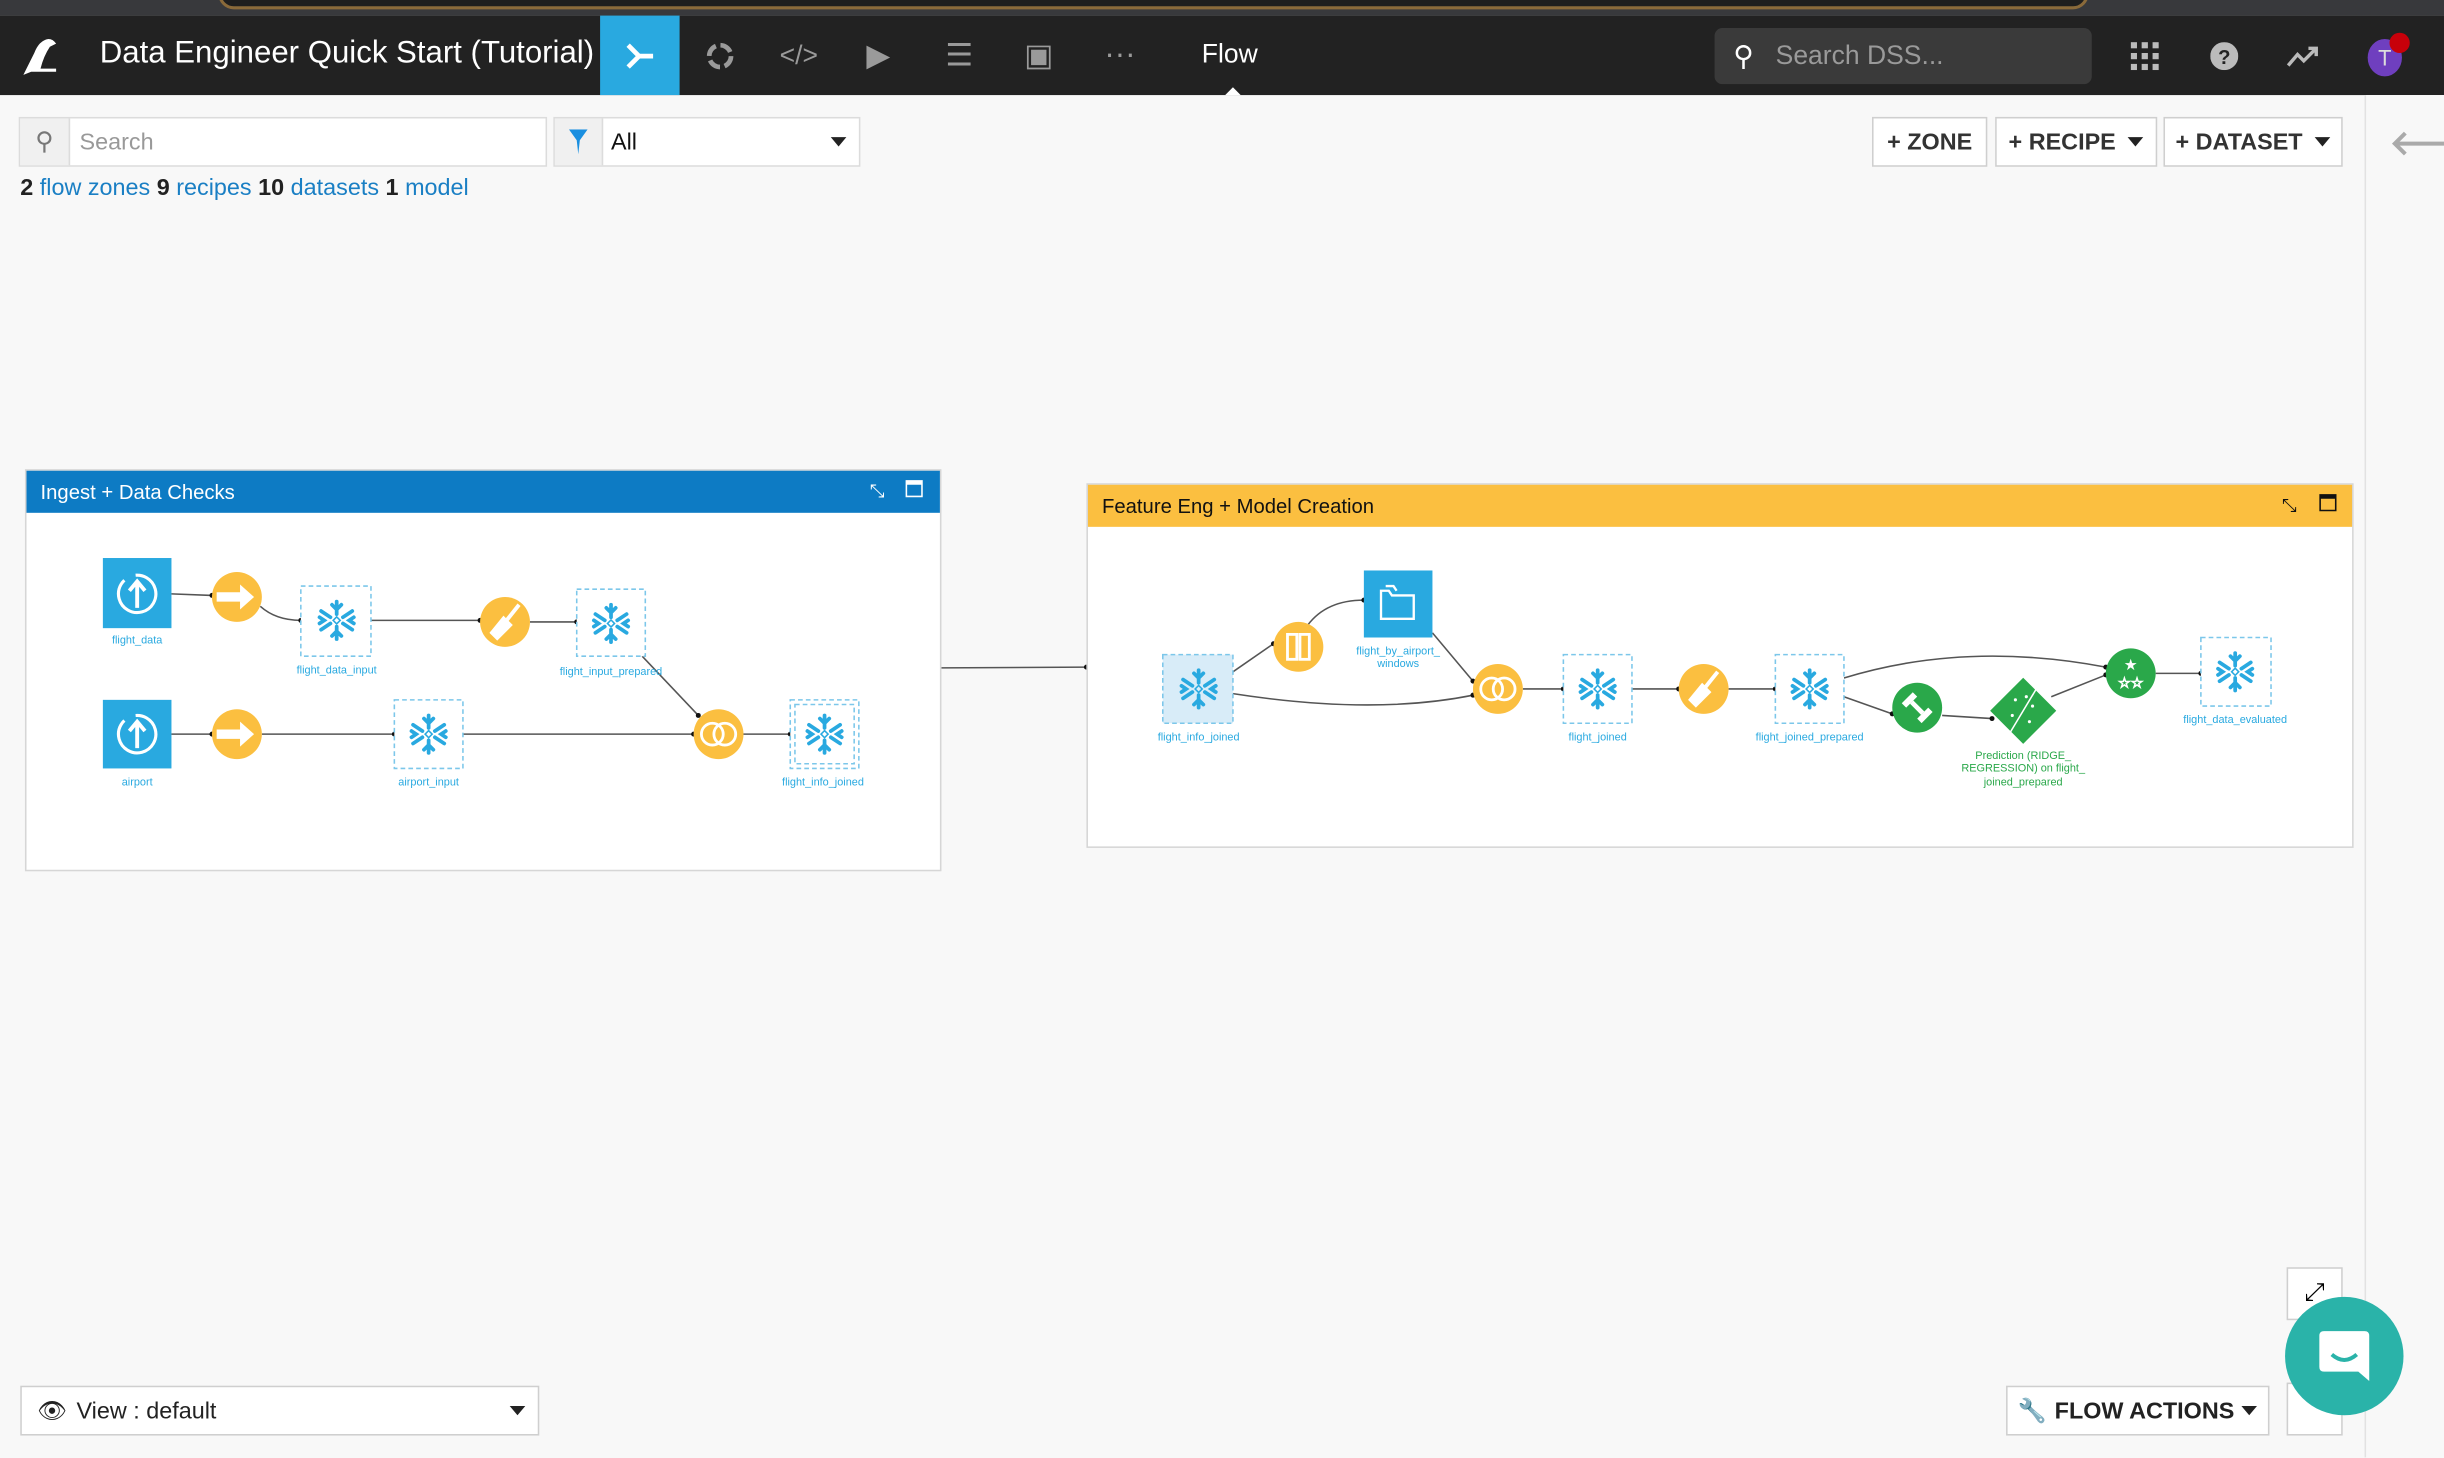 The image size is (2444, 1458). I want to click on svg-text: flight_joined_prepared, so click(1810, 737).